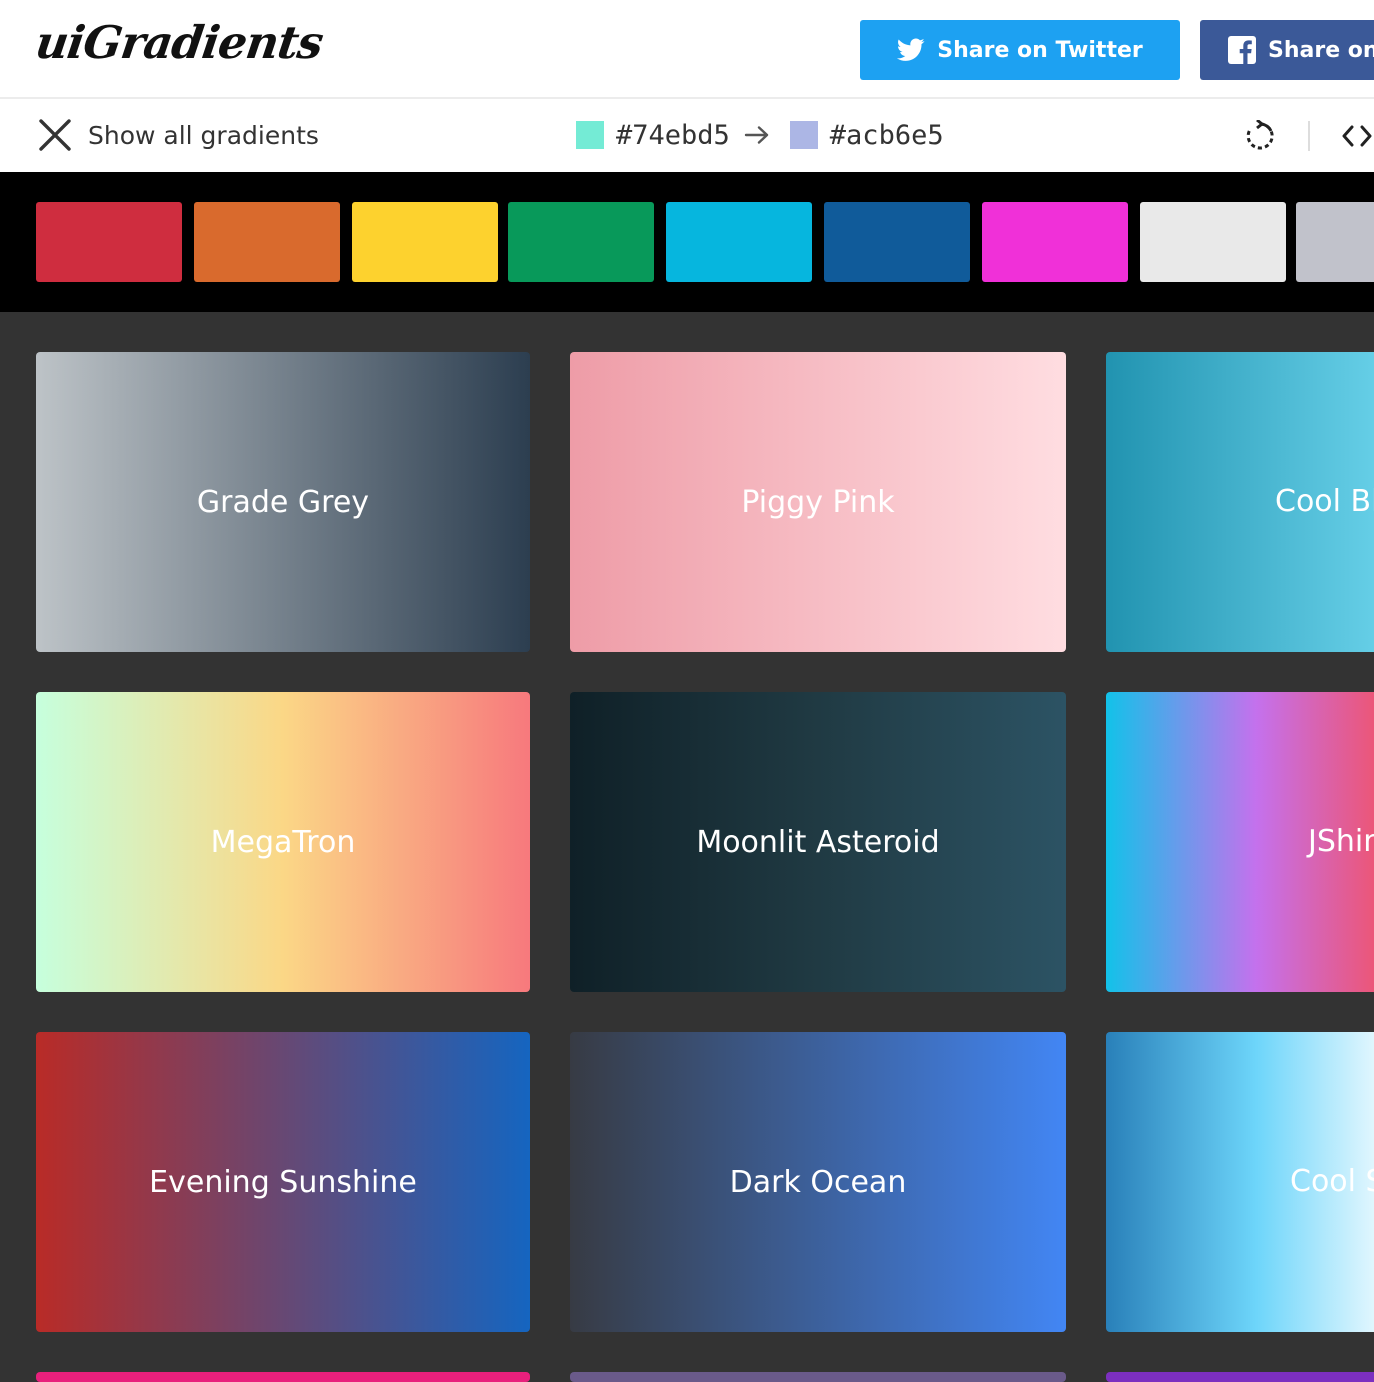 Image resolution: width=1374 pixels, height=1382 pixels. What do you see at coordinates (803, 135) in the screenshot?
I see `to-color-swatch` at bounding box center [803, 135].